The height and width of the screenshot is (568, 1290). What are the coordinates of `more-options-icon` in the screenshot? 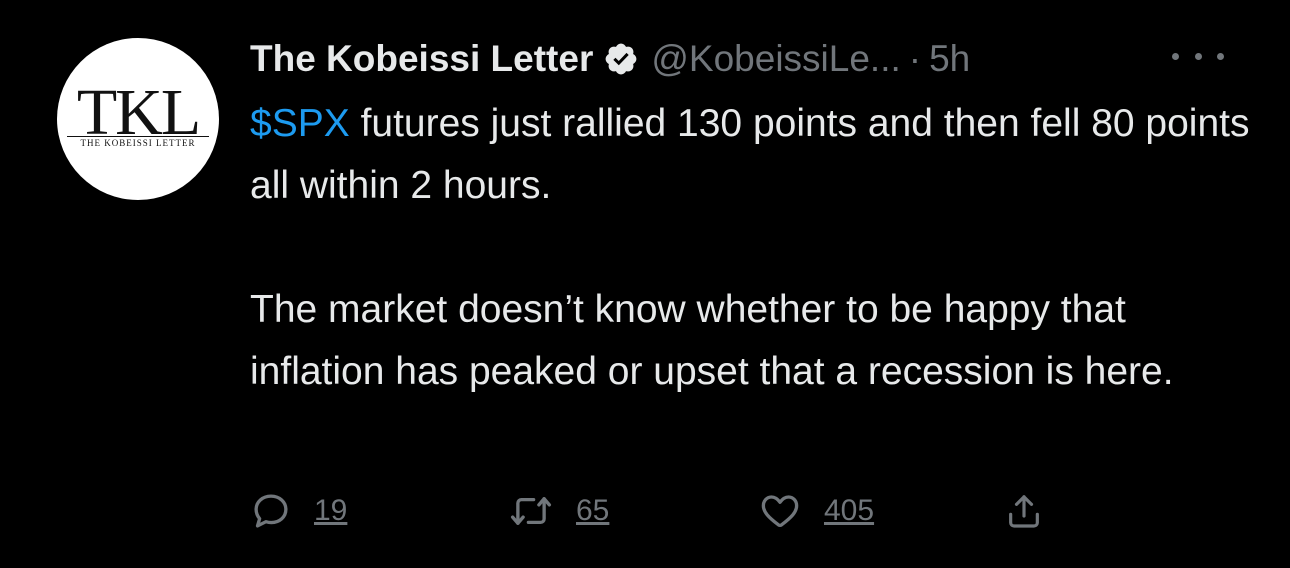 It's located at (1198, 56).